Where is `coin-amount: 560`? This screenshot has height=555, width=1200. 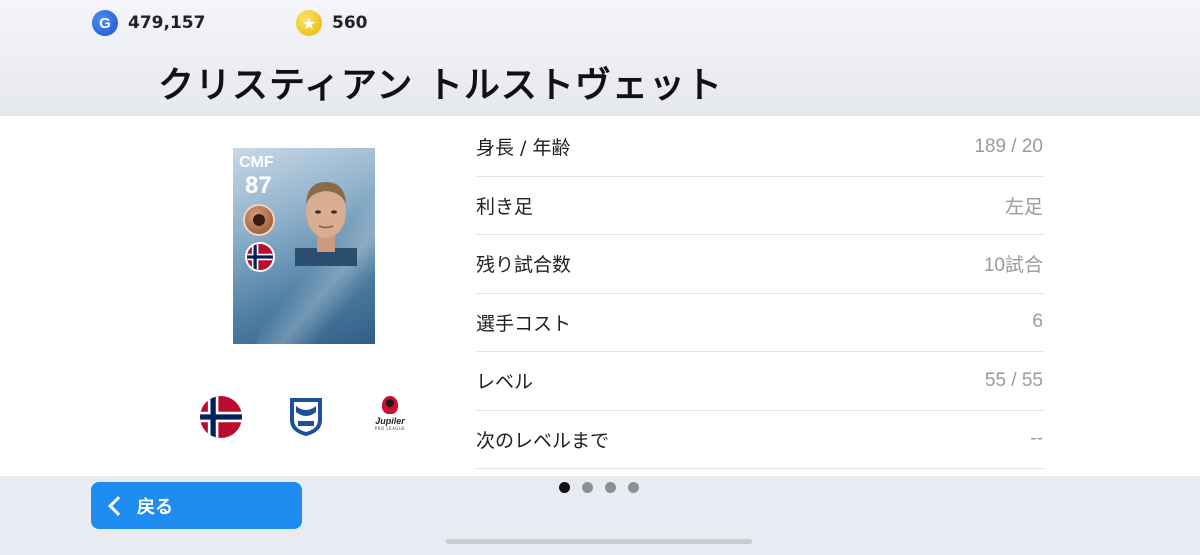
coin-amount: 560 is located at coordinates (350, 23).